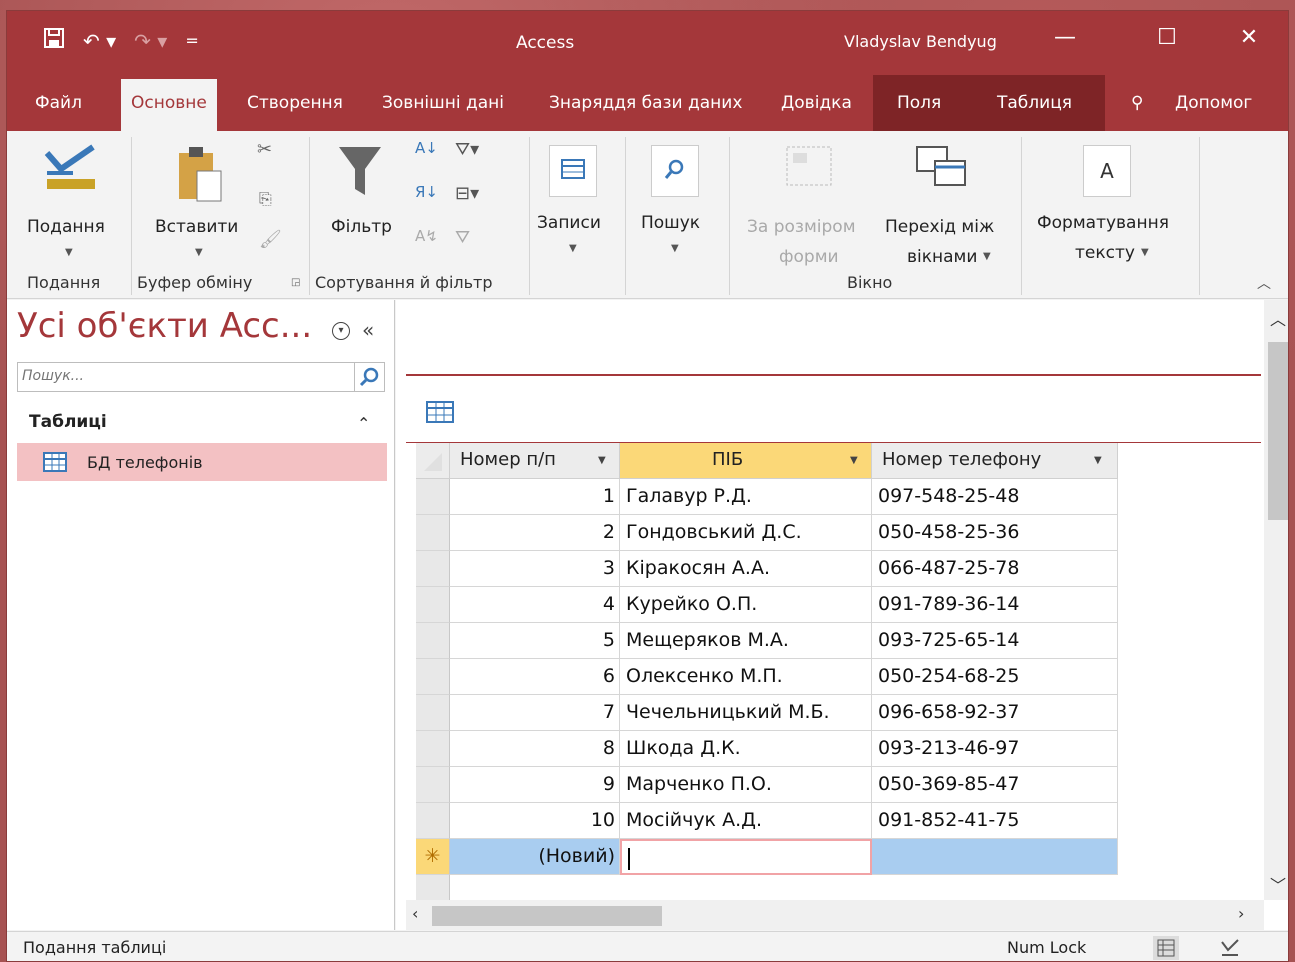 This screenshot has height=962, width=1295. What do you see at coordinates (1230, 948) in the screenshot?
I see `design-view-button` at bounding box center [1230, 948].